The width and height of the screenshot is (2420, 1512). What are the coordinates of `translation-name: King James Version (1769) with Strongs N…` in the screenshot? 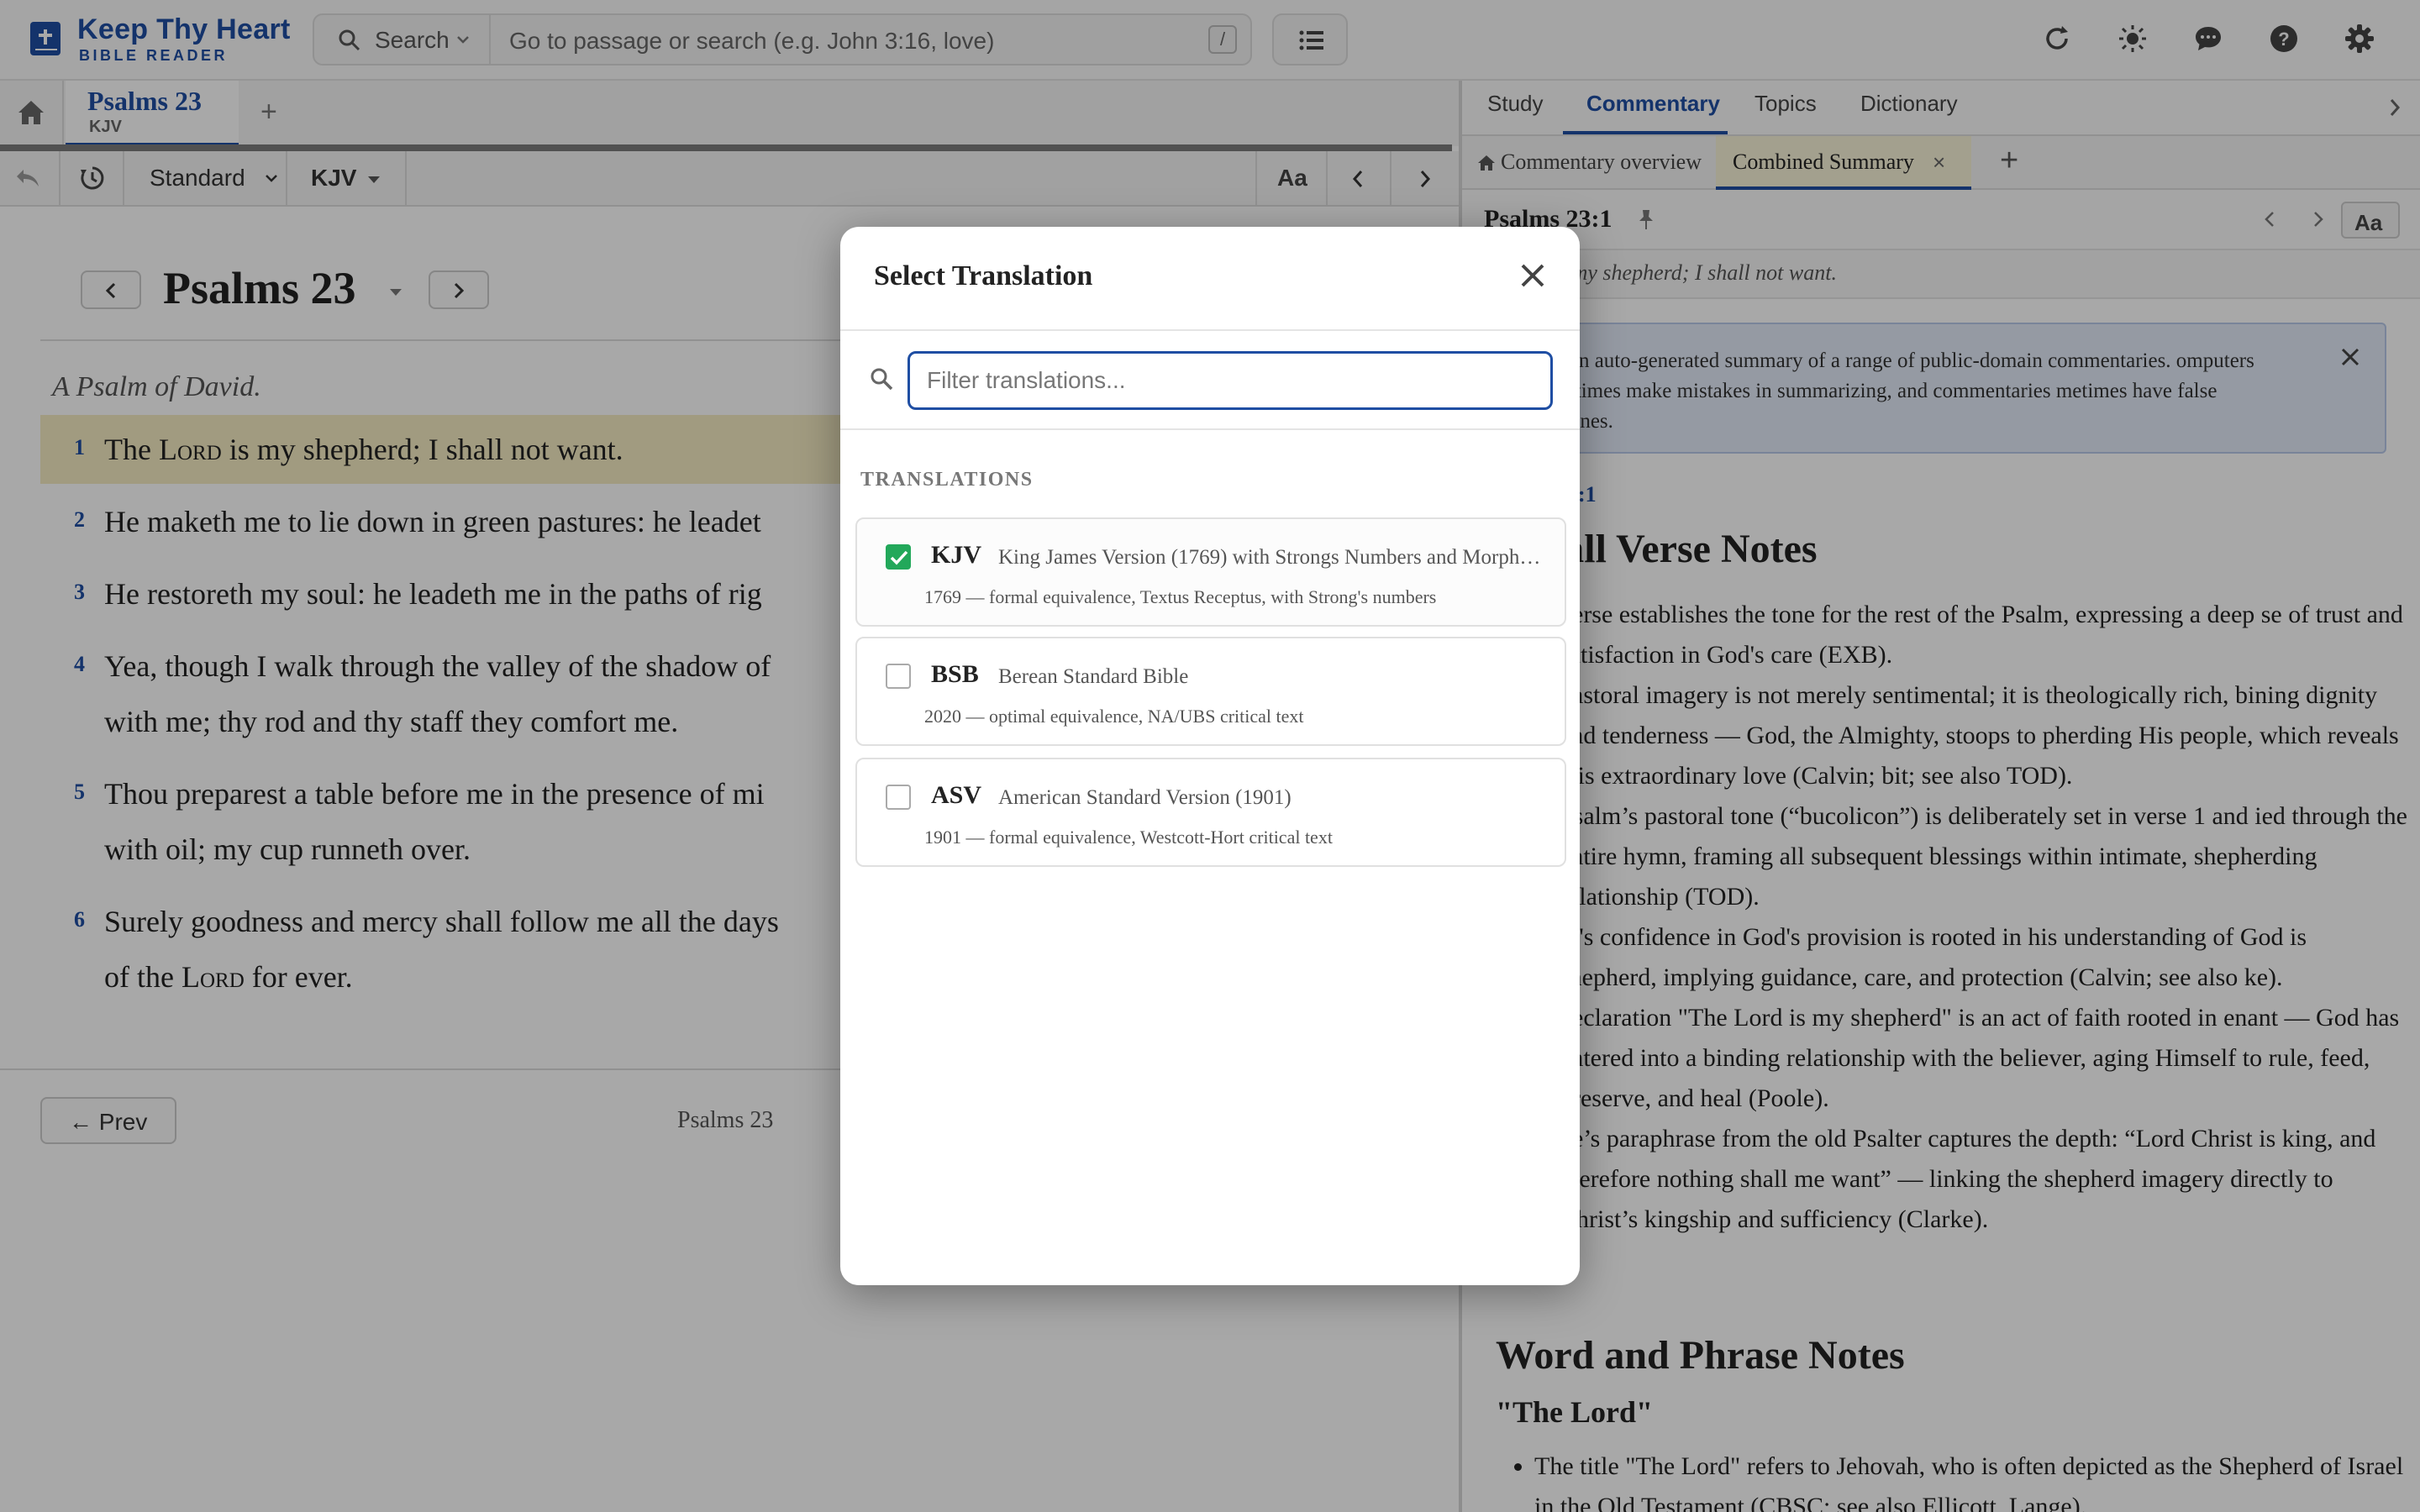 It's located at (1273, 557).